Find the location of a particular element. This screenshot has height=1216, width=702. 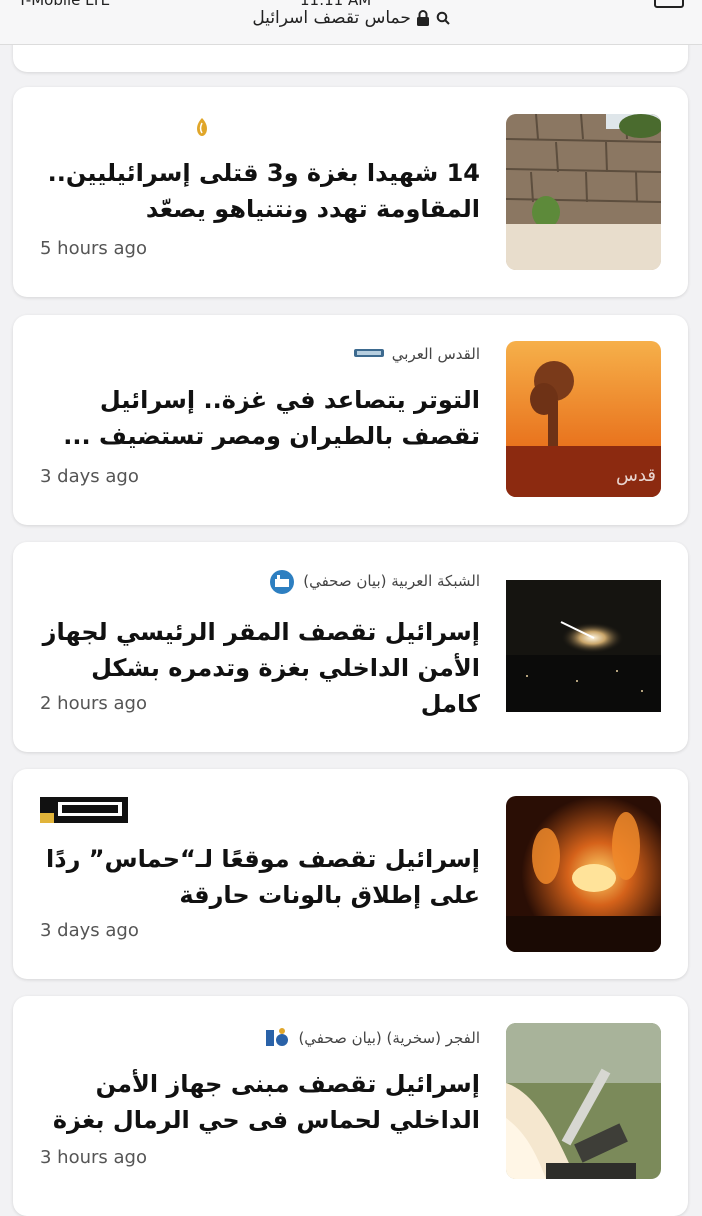

article-source: الفجر (سخرية) (بيان صحفي) is located at coordinates (372, 1038).